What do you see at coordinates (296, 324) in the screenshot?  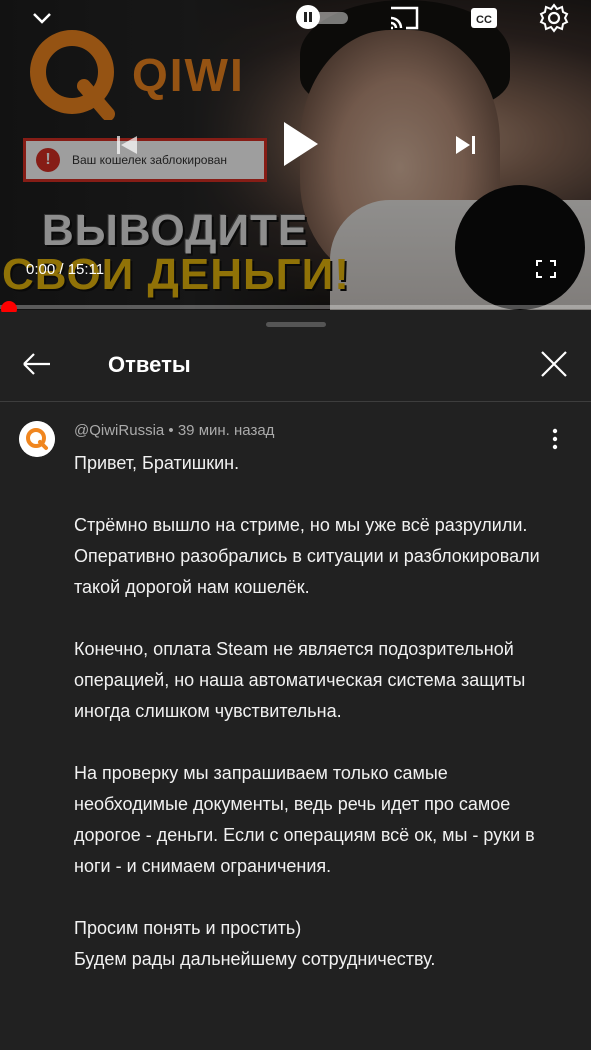 I see `drag-handle` at bounding box center [296, 324].